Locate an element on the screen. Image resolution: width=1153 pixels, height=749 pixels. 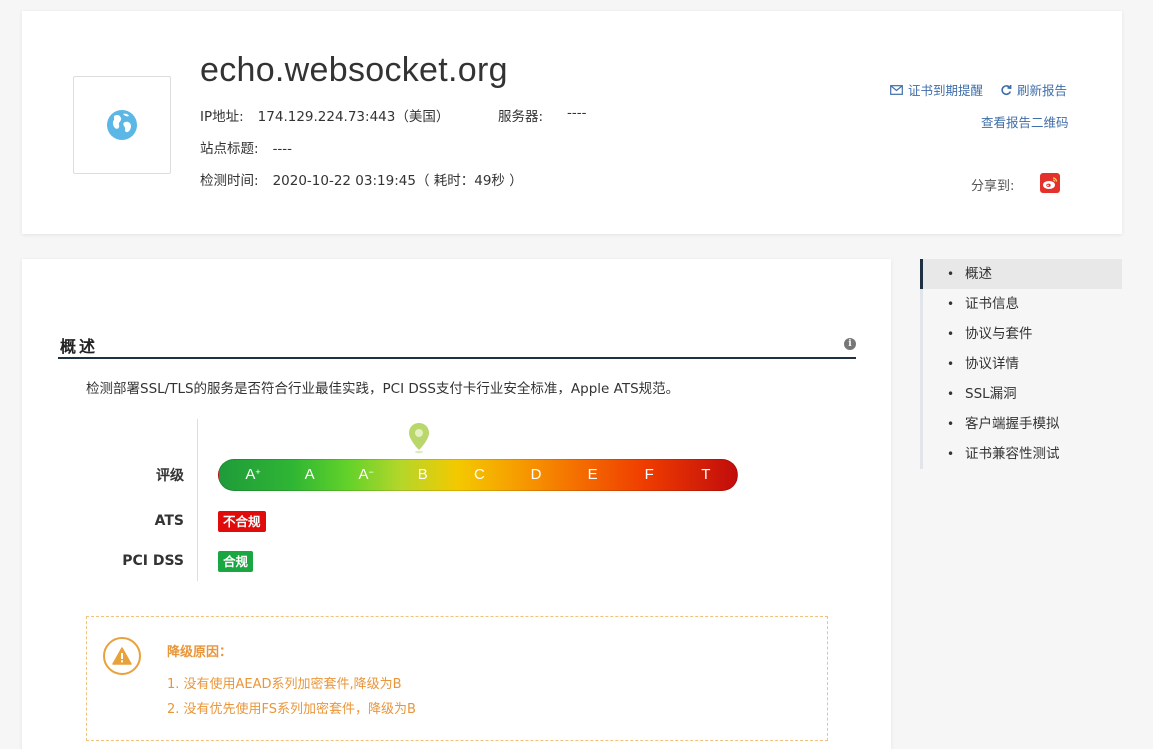
downgrade-reason-item: 1. 没有使用AEAD系列加密套件,降级为B is located at coordinates (284, 684).